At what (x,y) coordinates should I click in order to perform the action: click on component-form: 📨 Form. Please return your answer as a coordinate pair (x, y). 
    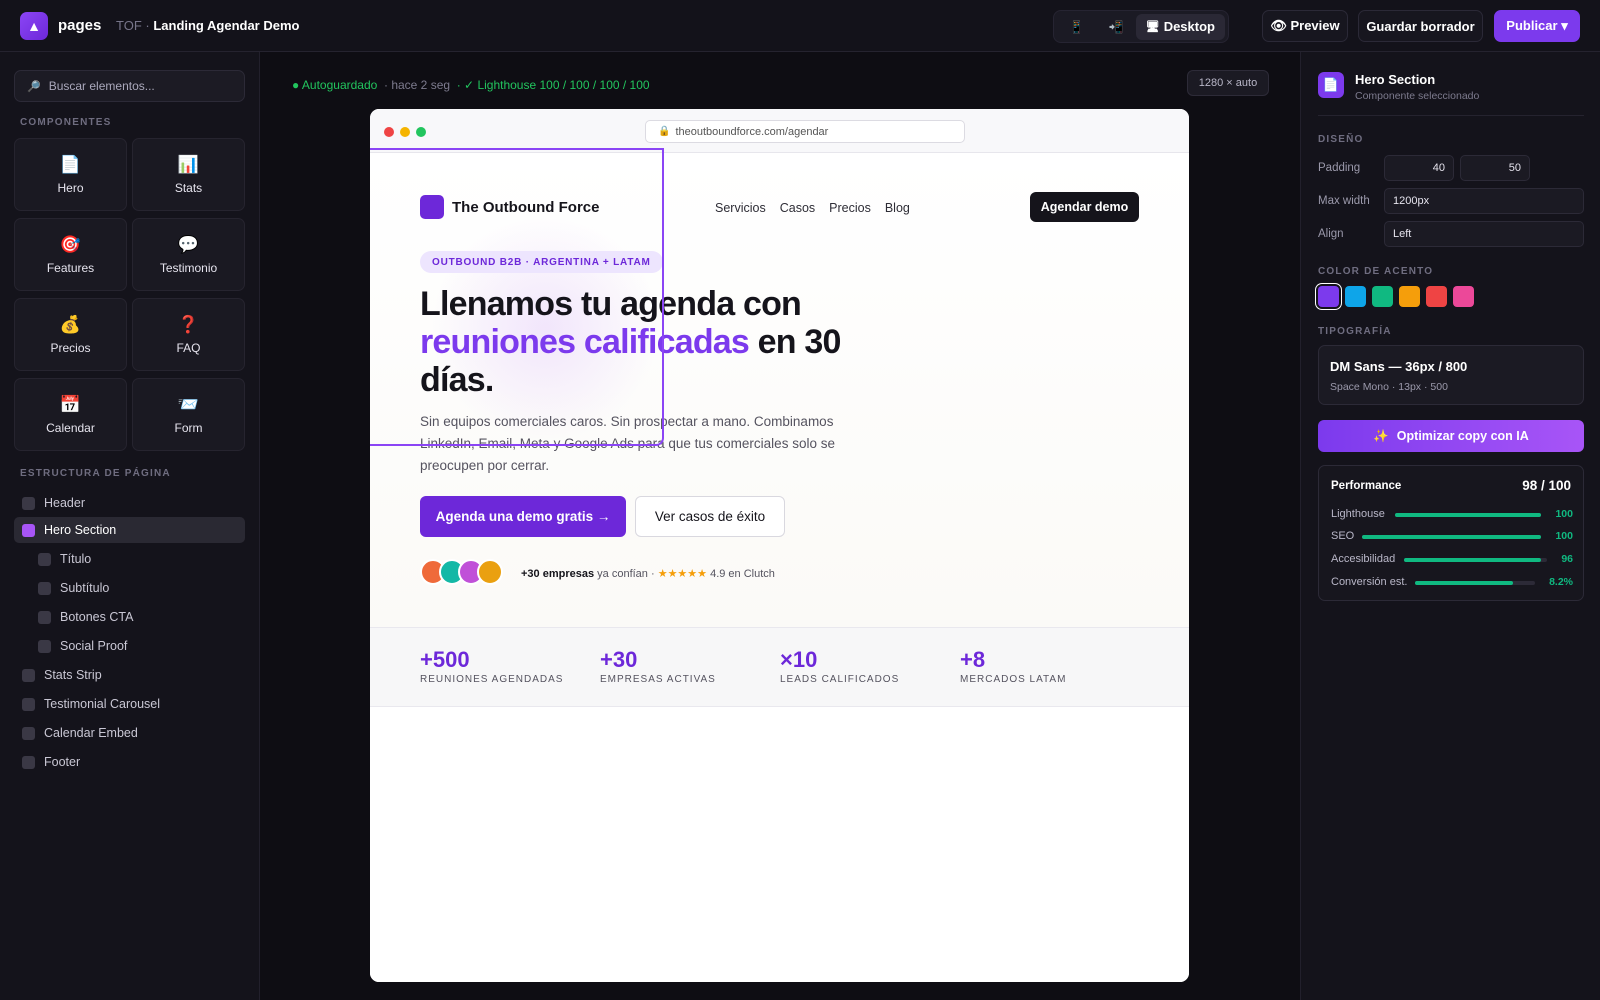
    Looking at the image, I should click on (188, 414).